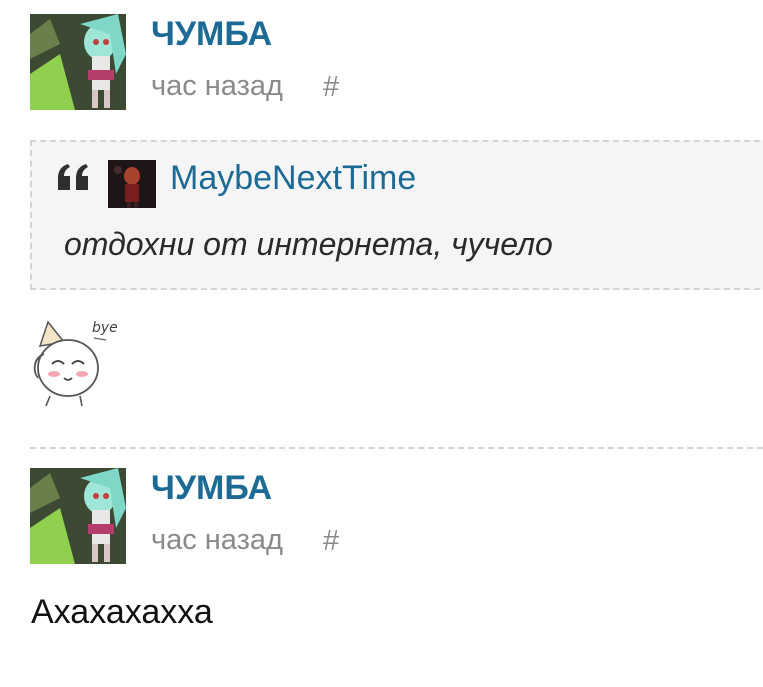 The width and height of the screenshot is (763, 687). Describe the element at coordinates (122, 612) in the screenshot. I see `post-body: Ахахахахха` at that location.